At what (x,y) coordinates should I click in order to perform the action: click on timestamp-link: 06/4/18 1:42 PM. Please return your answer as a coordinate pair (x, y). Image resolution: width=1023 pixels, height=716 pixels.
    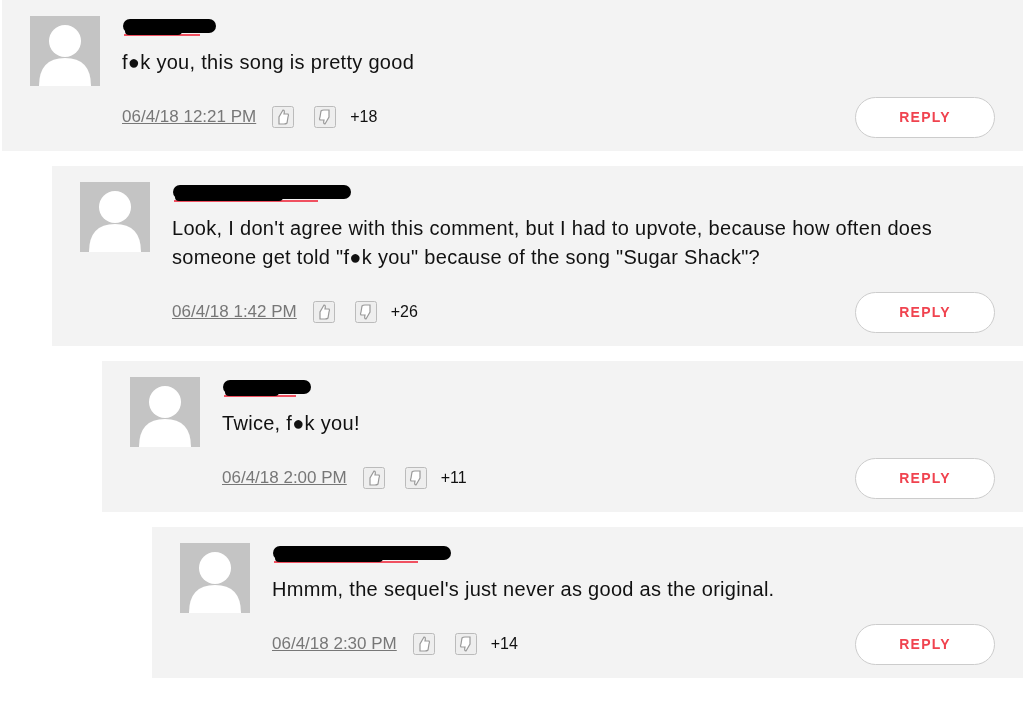
    Looking at the image, I should click on (234, 312).